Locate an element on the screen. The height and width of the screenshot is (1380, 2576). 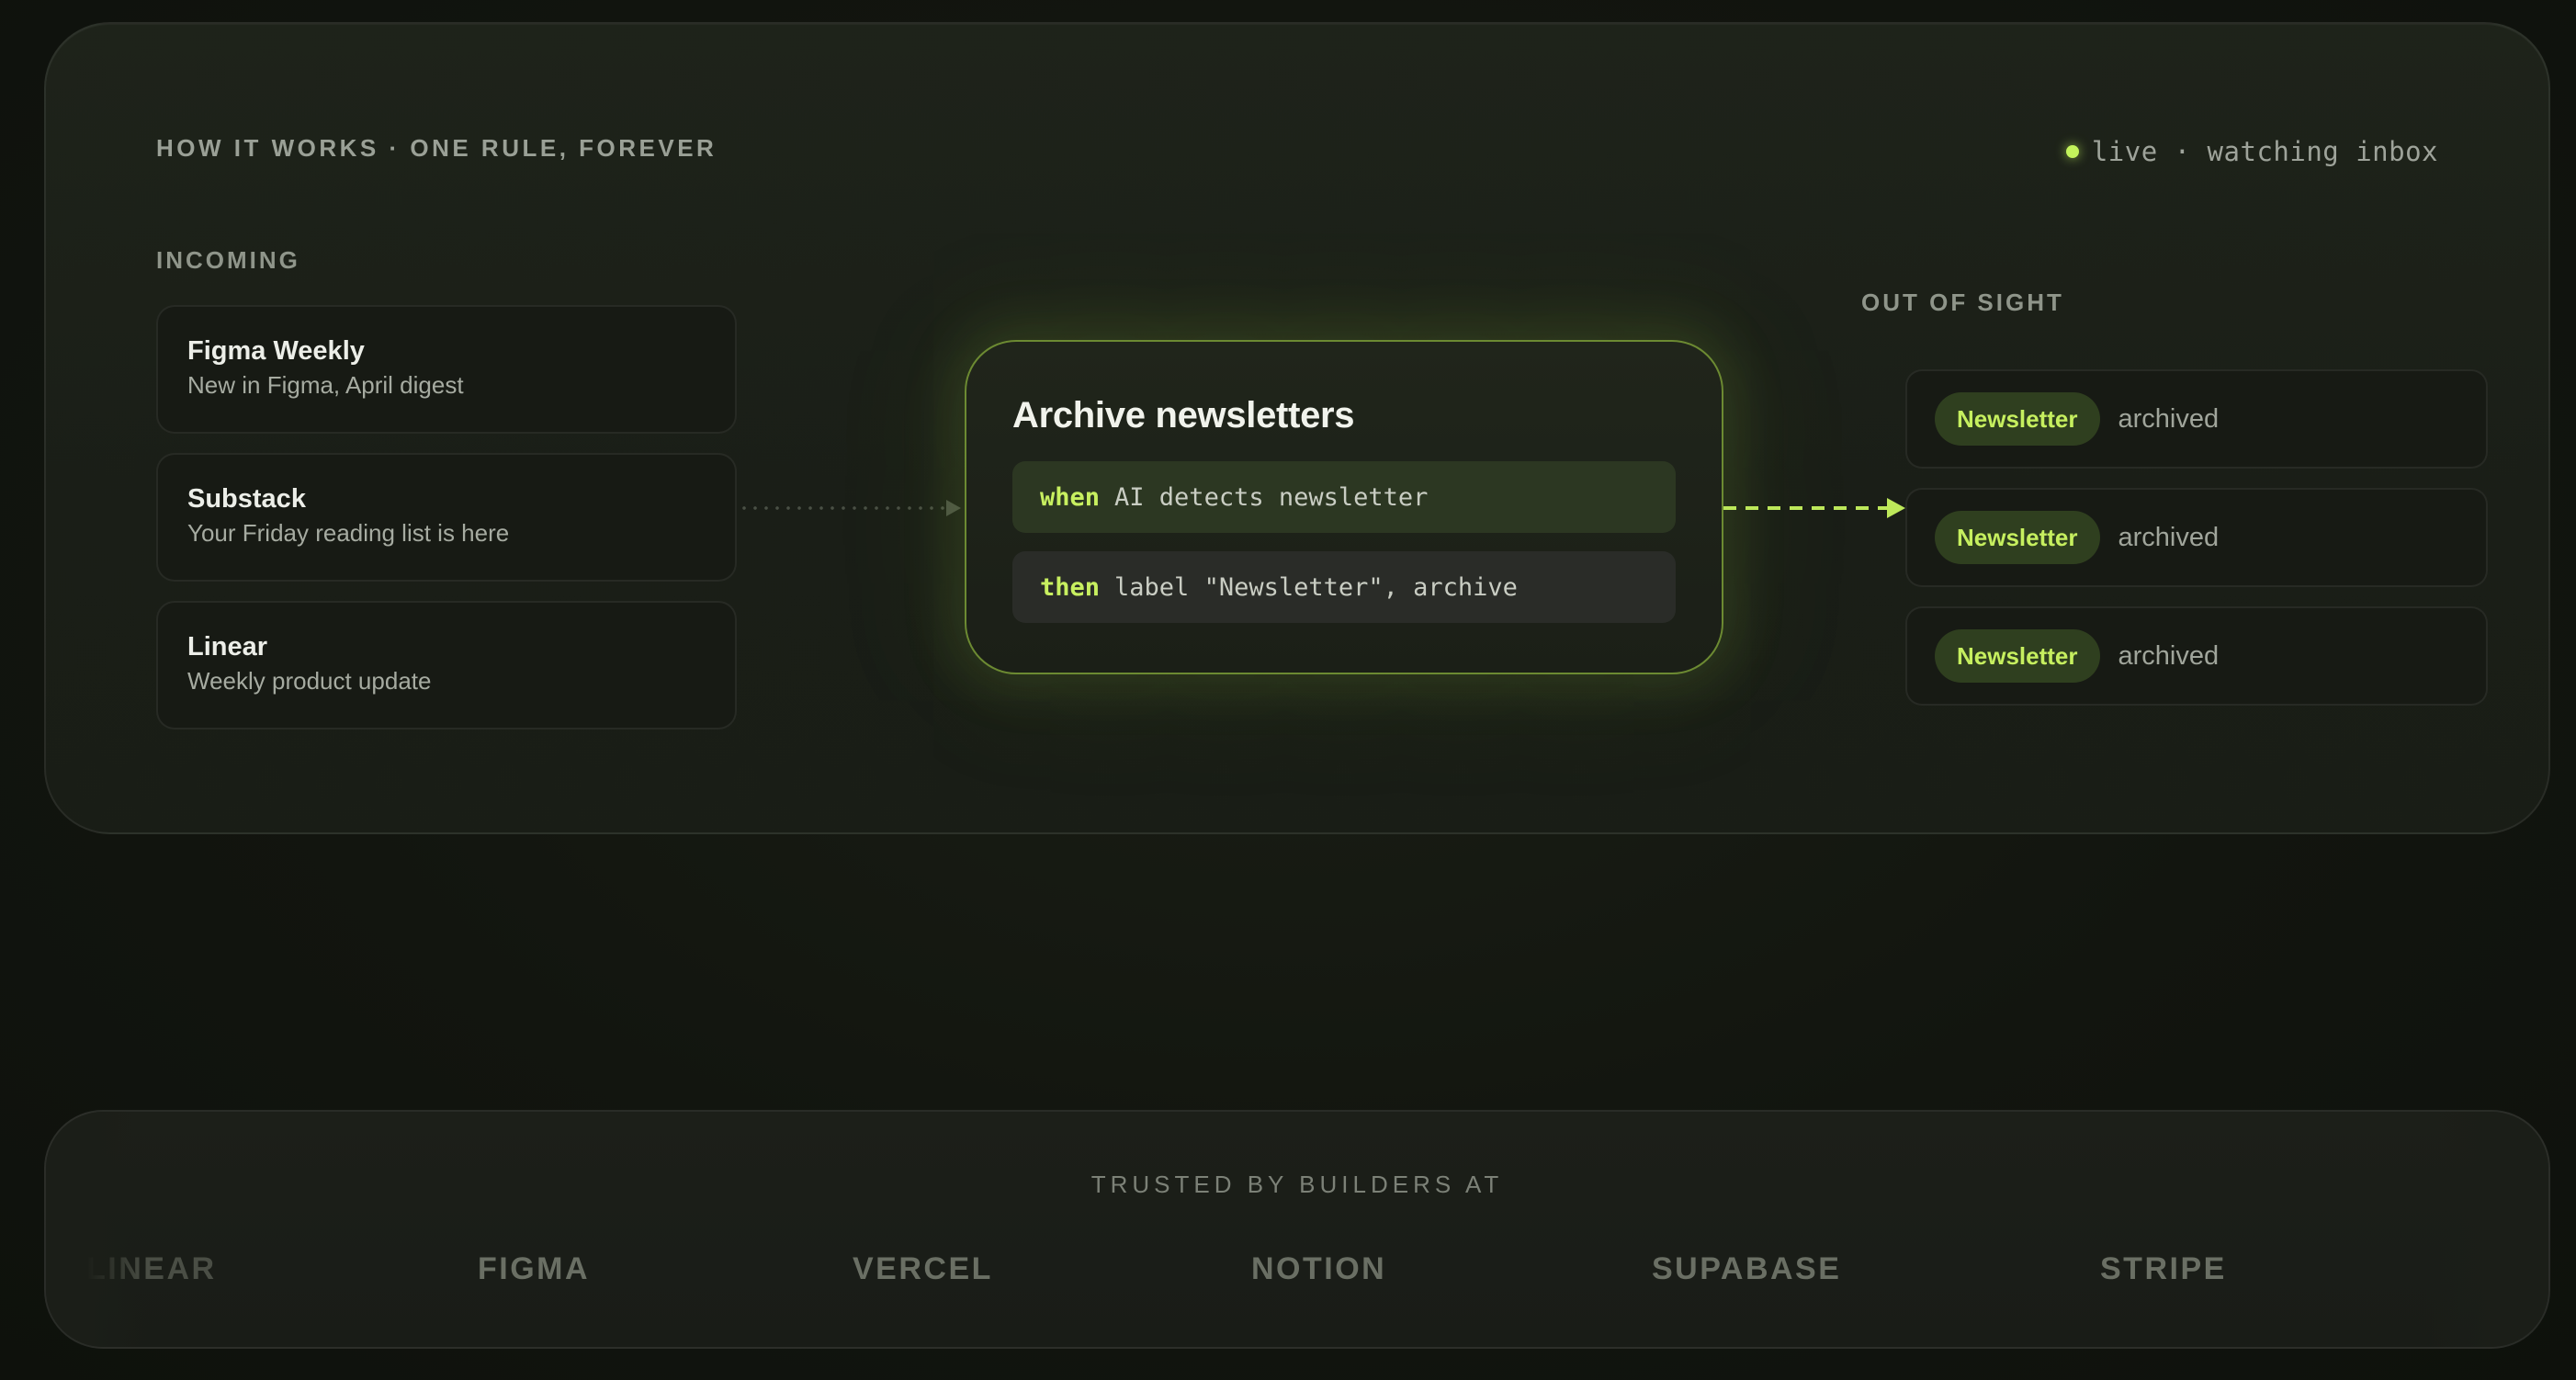
when-keyword: when is located at coordinates (1070, 497).